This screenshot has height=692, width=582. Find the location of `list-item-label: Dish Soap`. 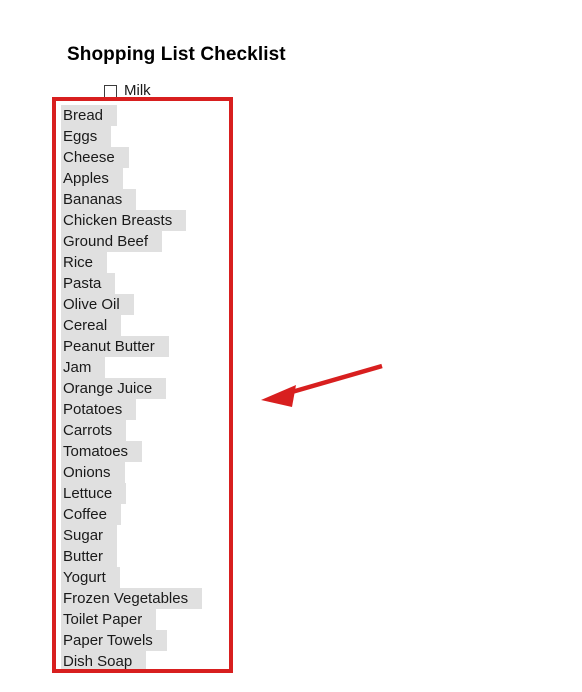

list-item-label: Dish Soap is located at coordinates (104, 661).